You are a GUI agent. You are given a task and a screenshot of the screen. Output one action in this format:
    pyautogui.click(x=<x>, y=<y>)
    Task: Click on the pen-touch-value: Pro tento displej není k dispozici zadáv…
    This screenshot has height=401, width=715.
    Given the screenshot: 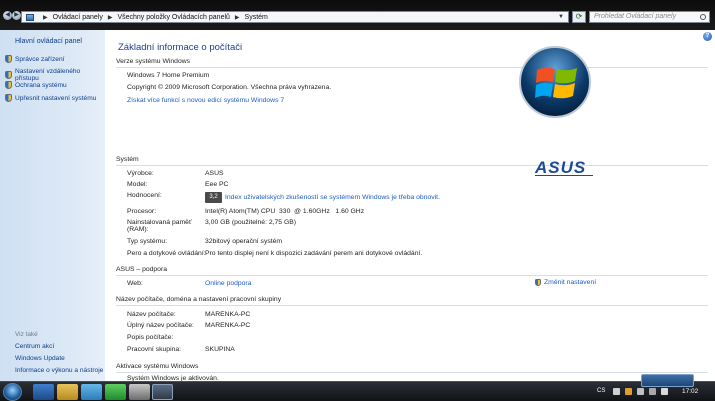 What is the action you would take?
    pyautogui.click(x=314, y=253)
    